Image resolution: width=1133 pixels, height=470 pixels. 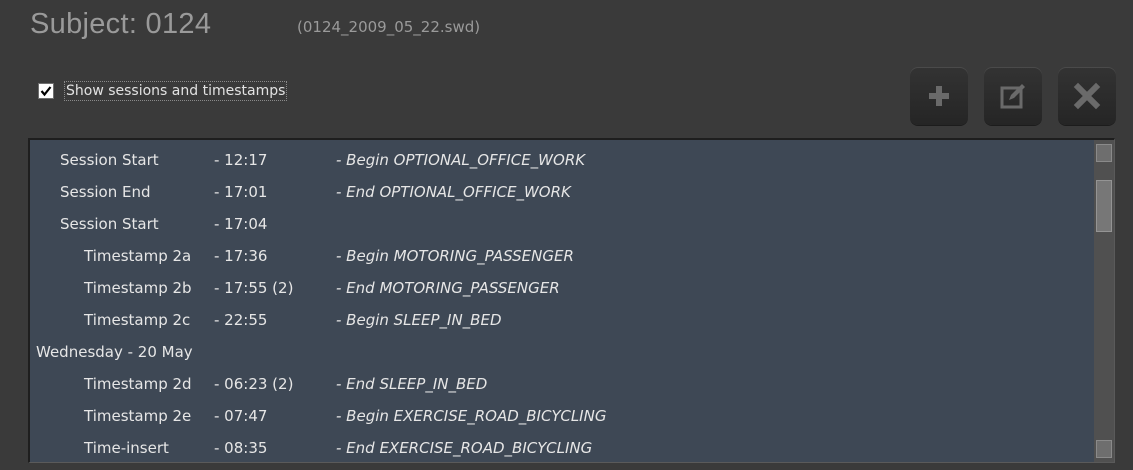 I want to click on row-time: - 17:04, so click(x=241, y=224).